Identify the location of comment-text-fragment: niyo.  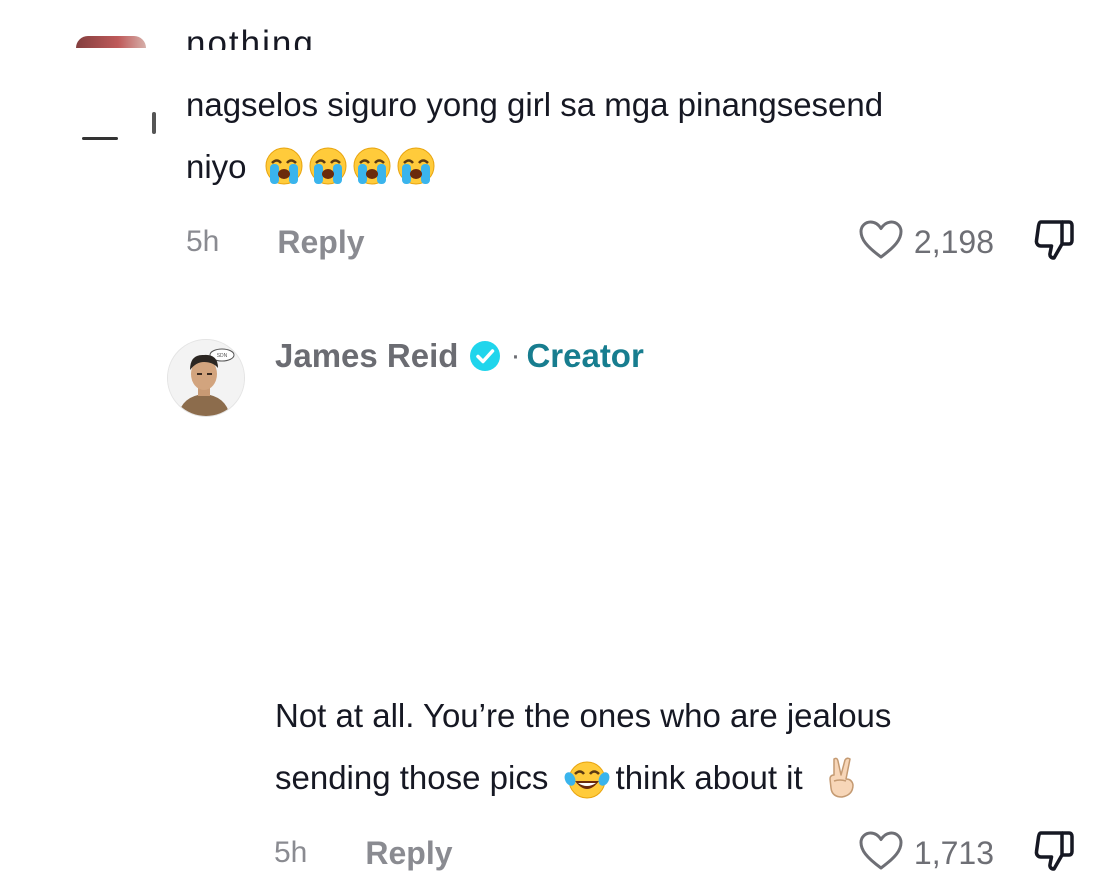
(216, 166).